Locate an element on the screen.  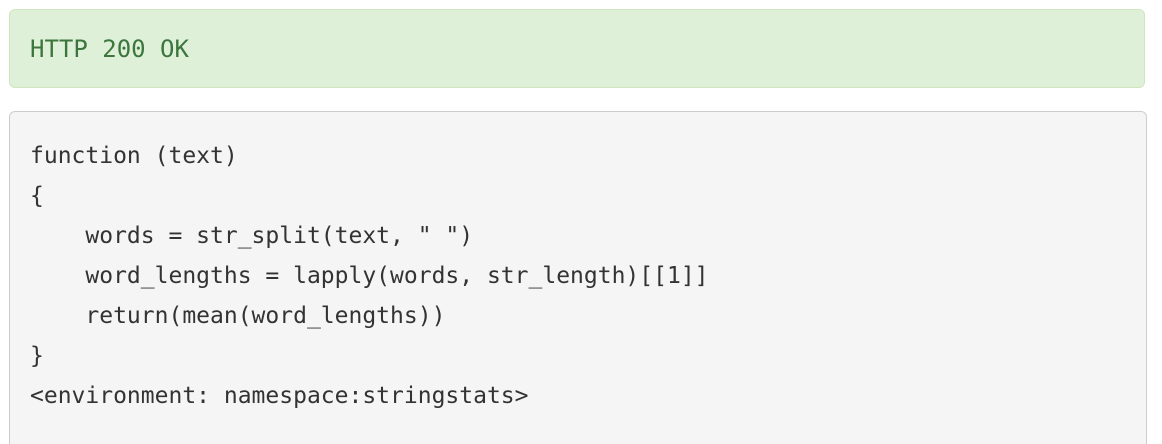
code-line: function (text) is located at coordinates (134, 156).